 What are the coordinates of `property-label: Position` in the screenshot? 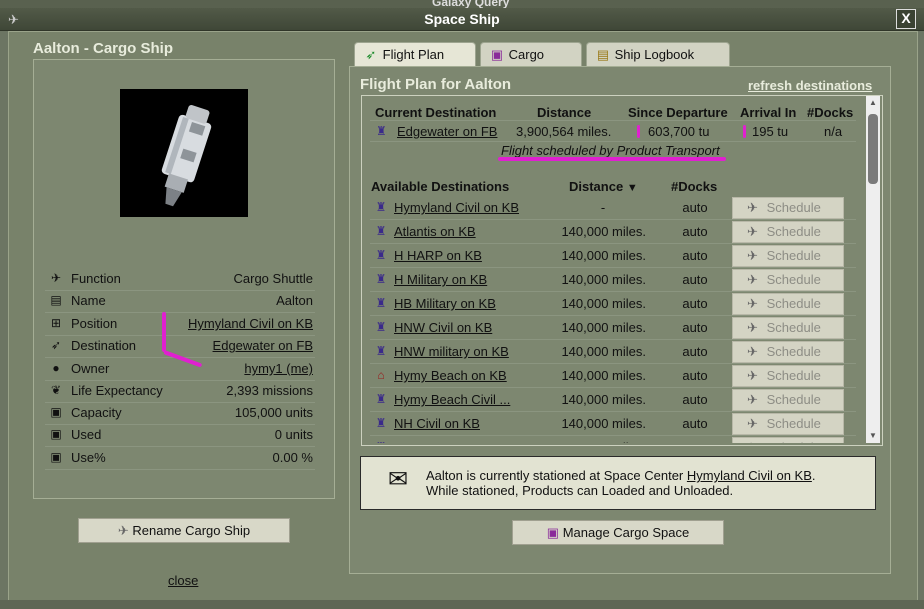 It's located at (94, 323).